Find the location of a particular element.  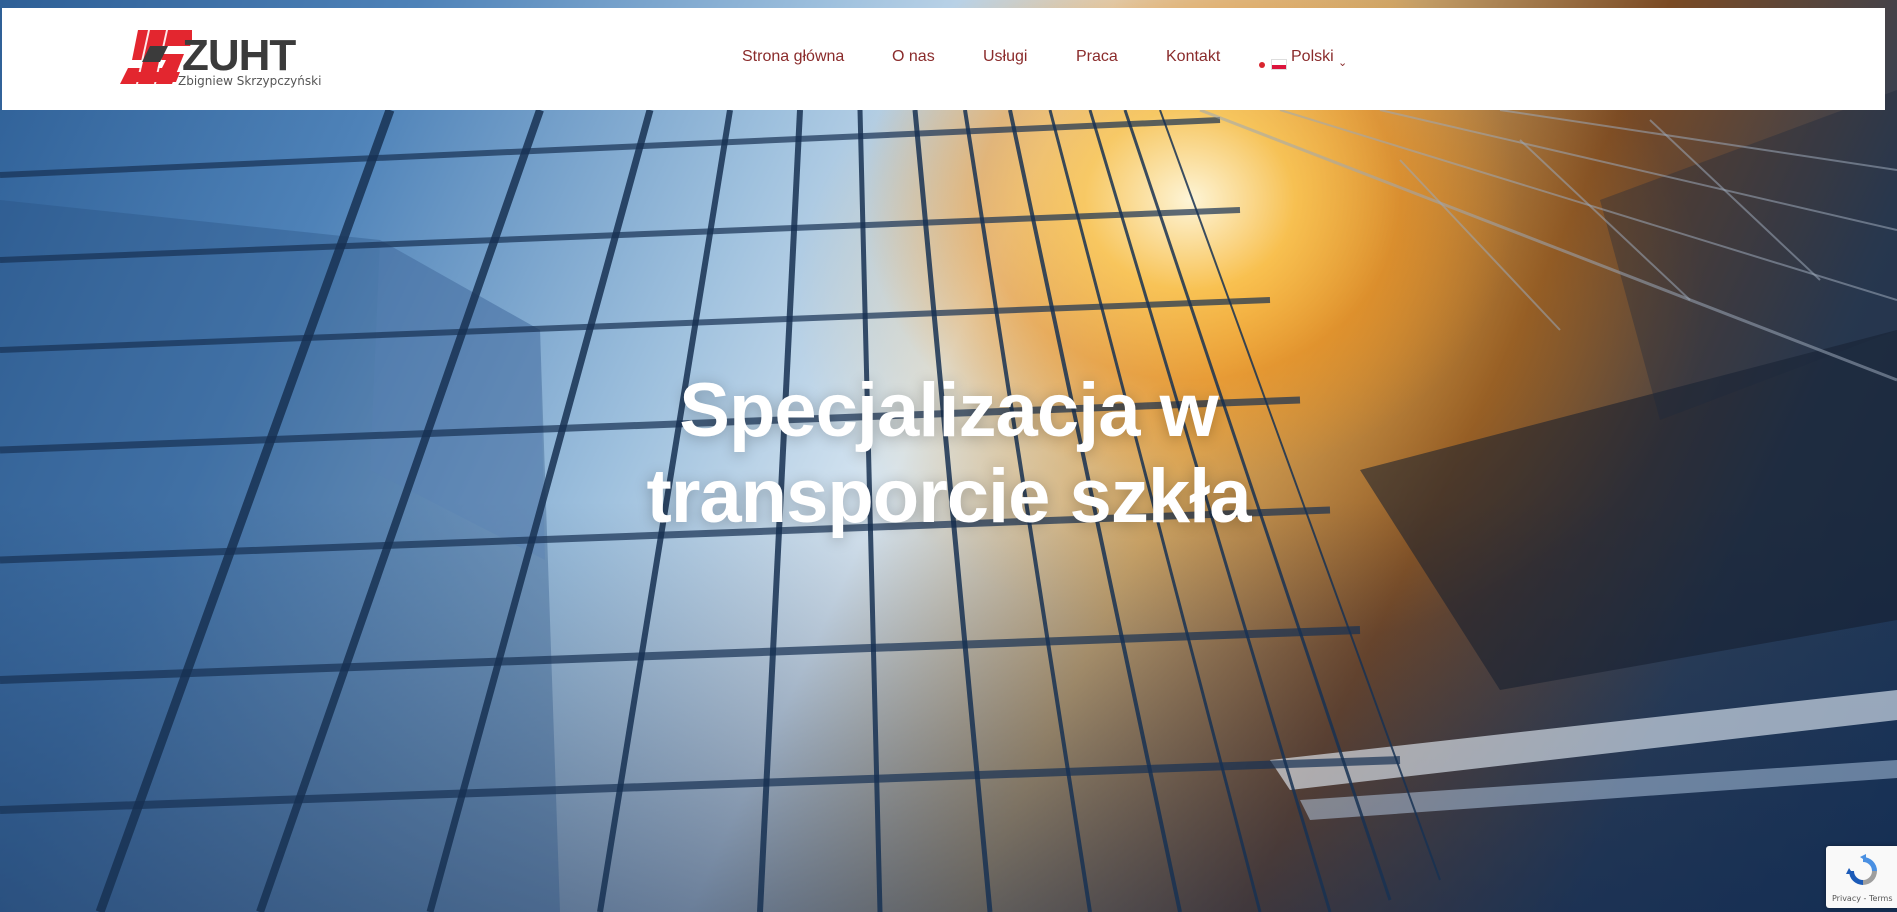

nav-item-services: Usługi is located at coordinates (1005, 57).